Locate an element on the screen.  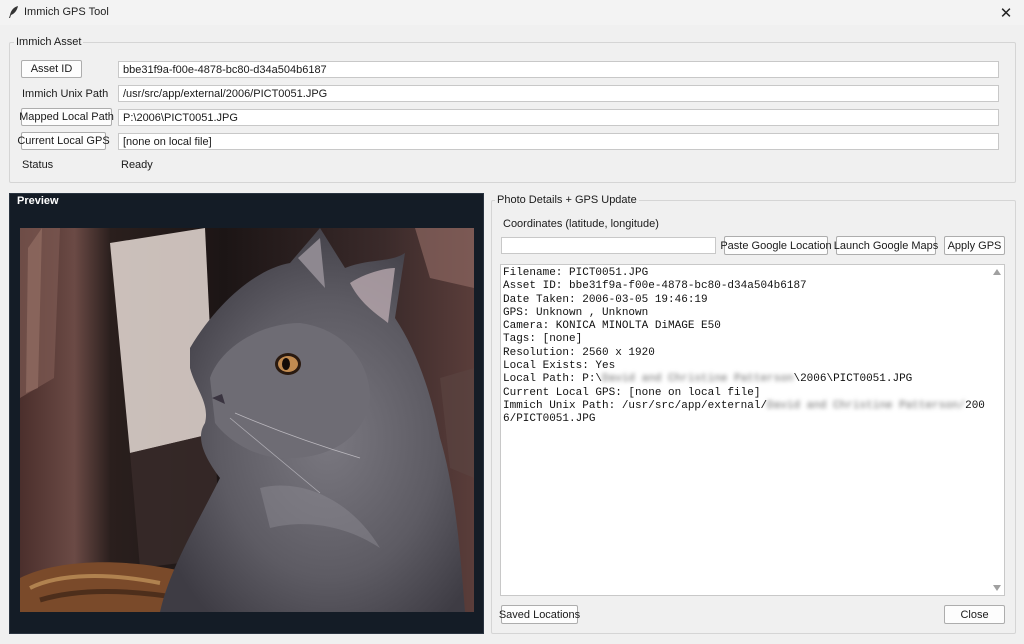
paste-google-location-button: Paste Google Location is located at coordinates (776, 245).